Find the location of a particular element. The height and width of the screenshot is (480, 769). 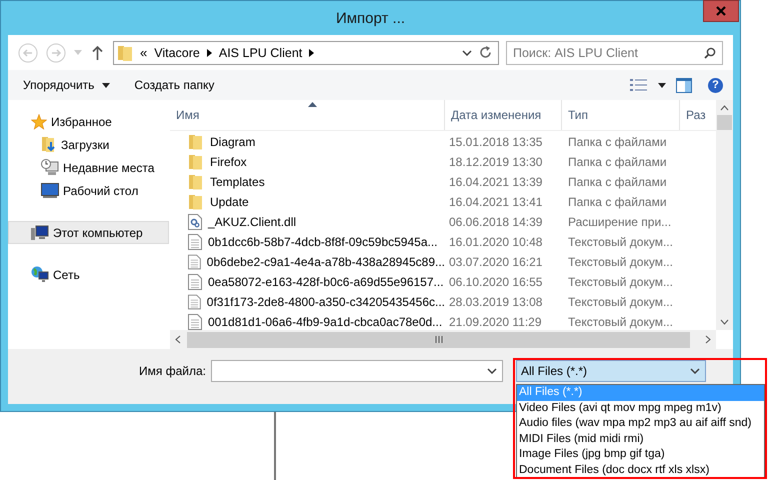

file-type-option: Document Files (doc docx rtf xls xlsx) is located at coordinates (640, 470).